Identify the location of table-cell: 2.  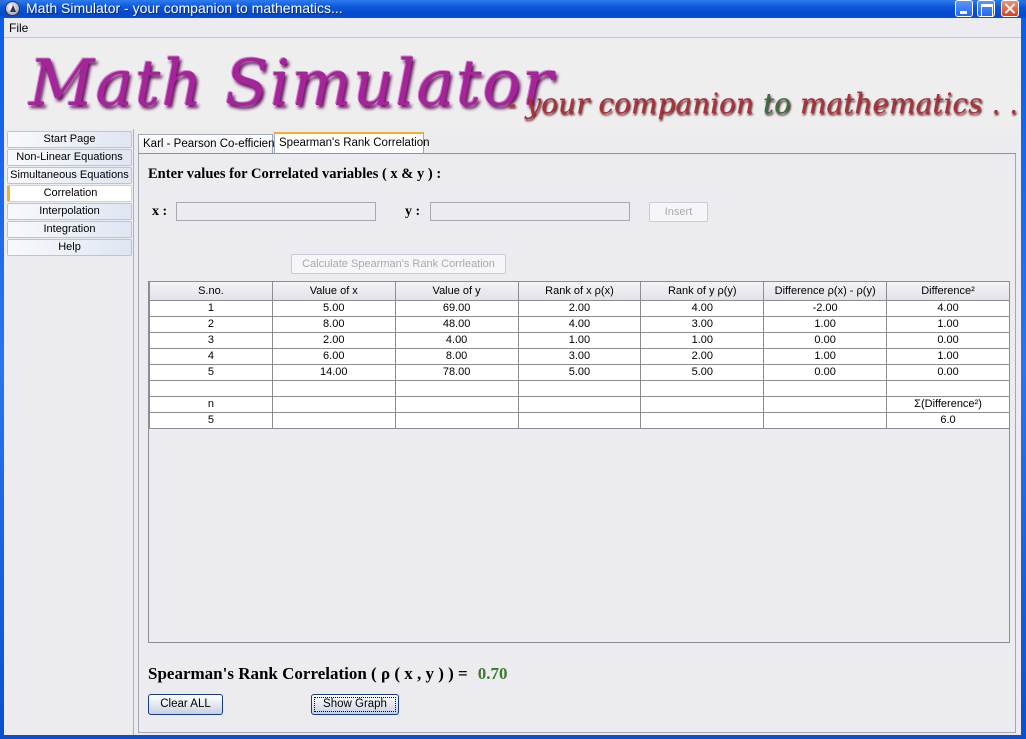
(211, 324).